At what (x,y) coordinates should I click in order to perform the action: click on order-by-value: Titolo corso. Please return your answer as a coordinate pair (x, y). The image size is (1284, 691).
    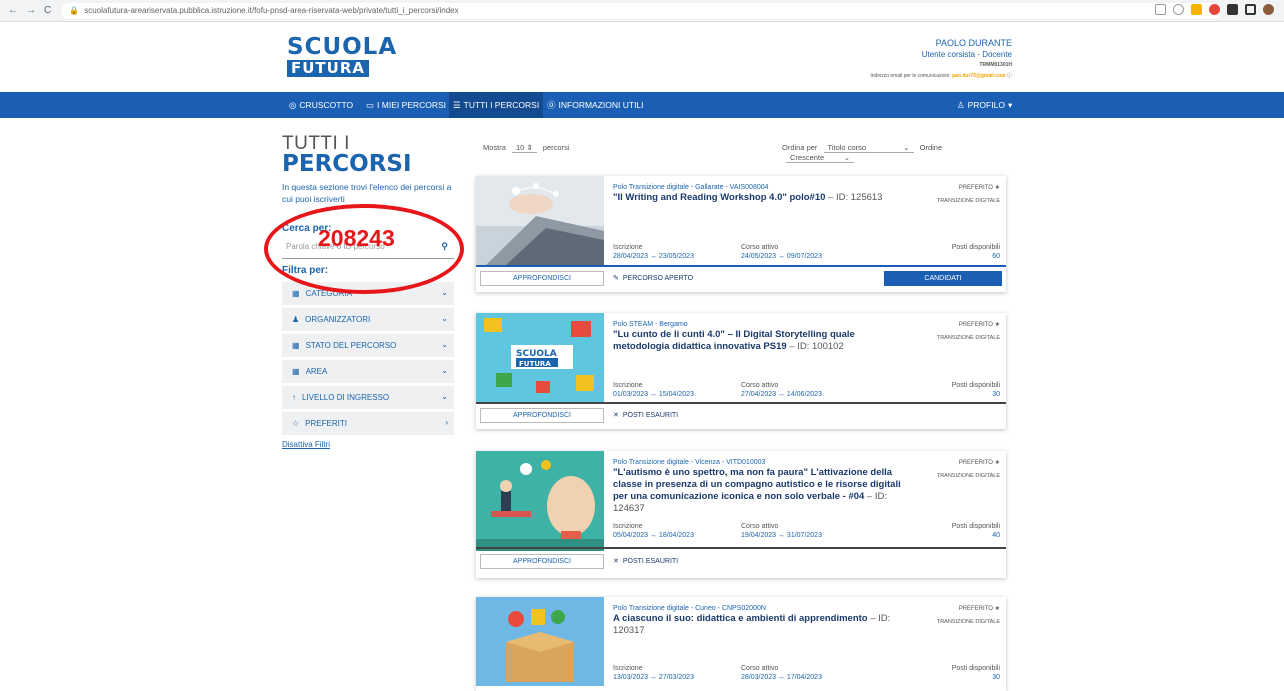
    Looking at the image, I should click on (847, 147).